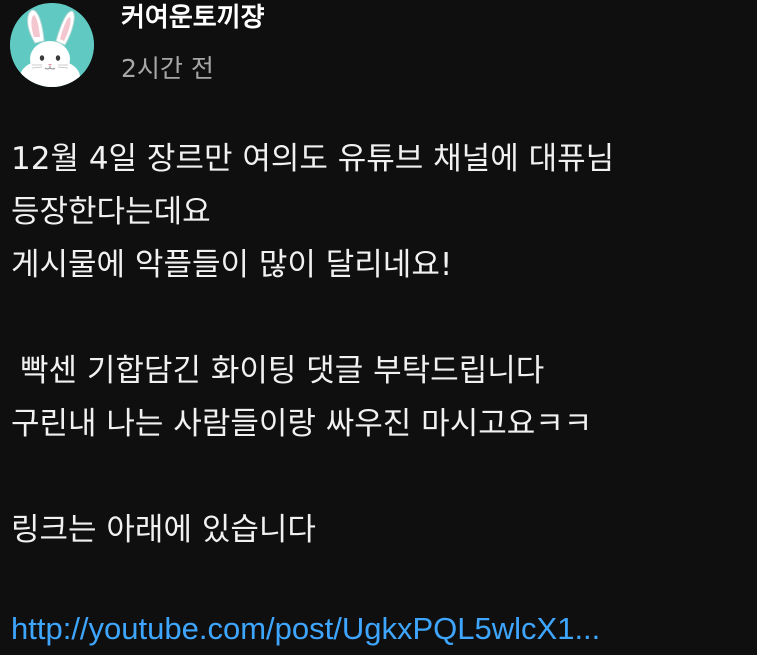 The image size is (757, 655). Describe the element at coordinates (313, 159) in the screenshot. I see `post-text-line: 12월 4일 장르만 여의도 유튜브 채널에 대퓨님` at that location.